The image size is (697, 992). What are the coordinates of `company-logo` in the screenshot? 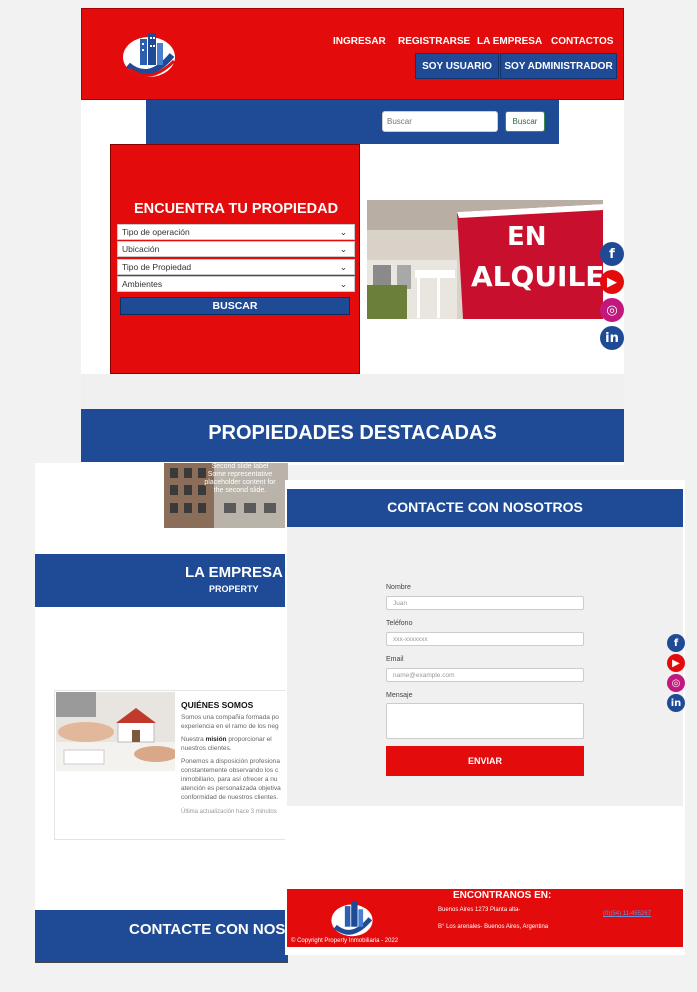 It's located at (149, 54).